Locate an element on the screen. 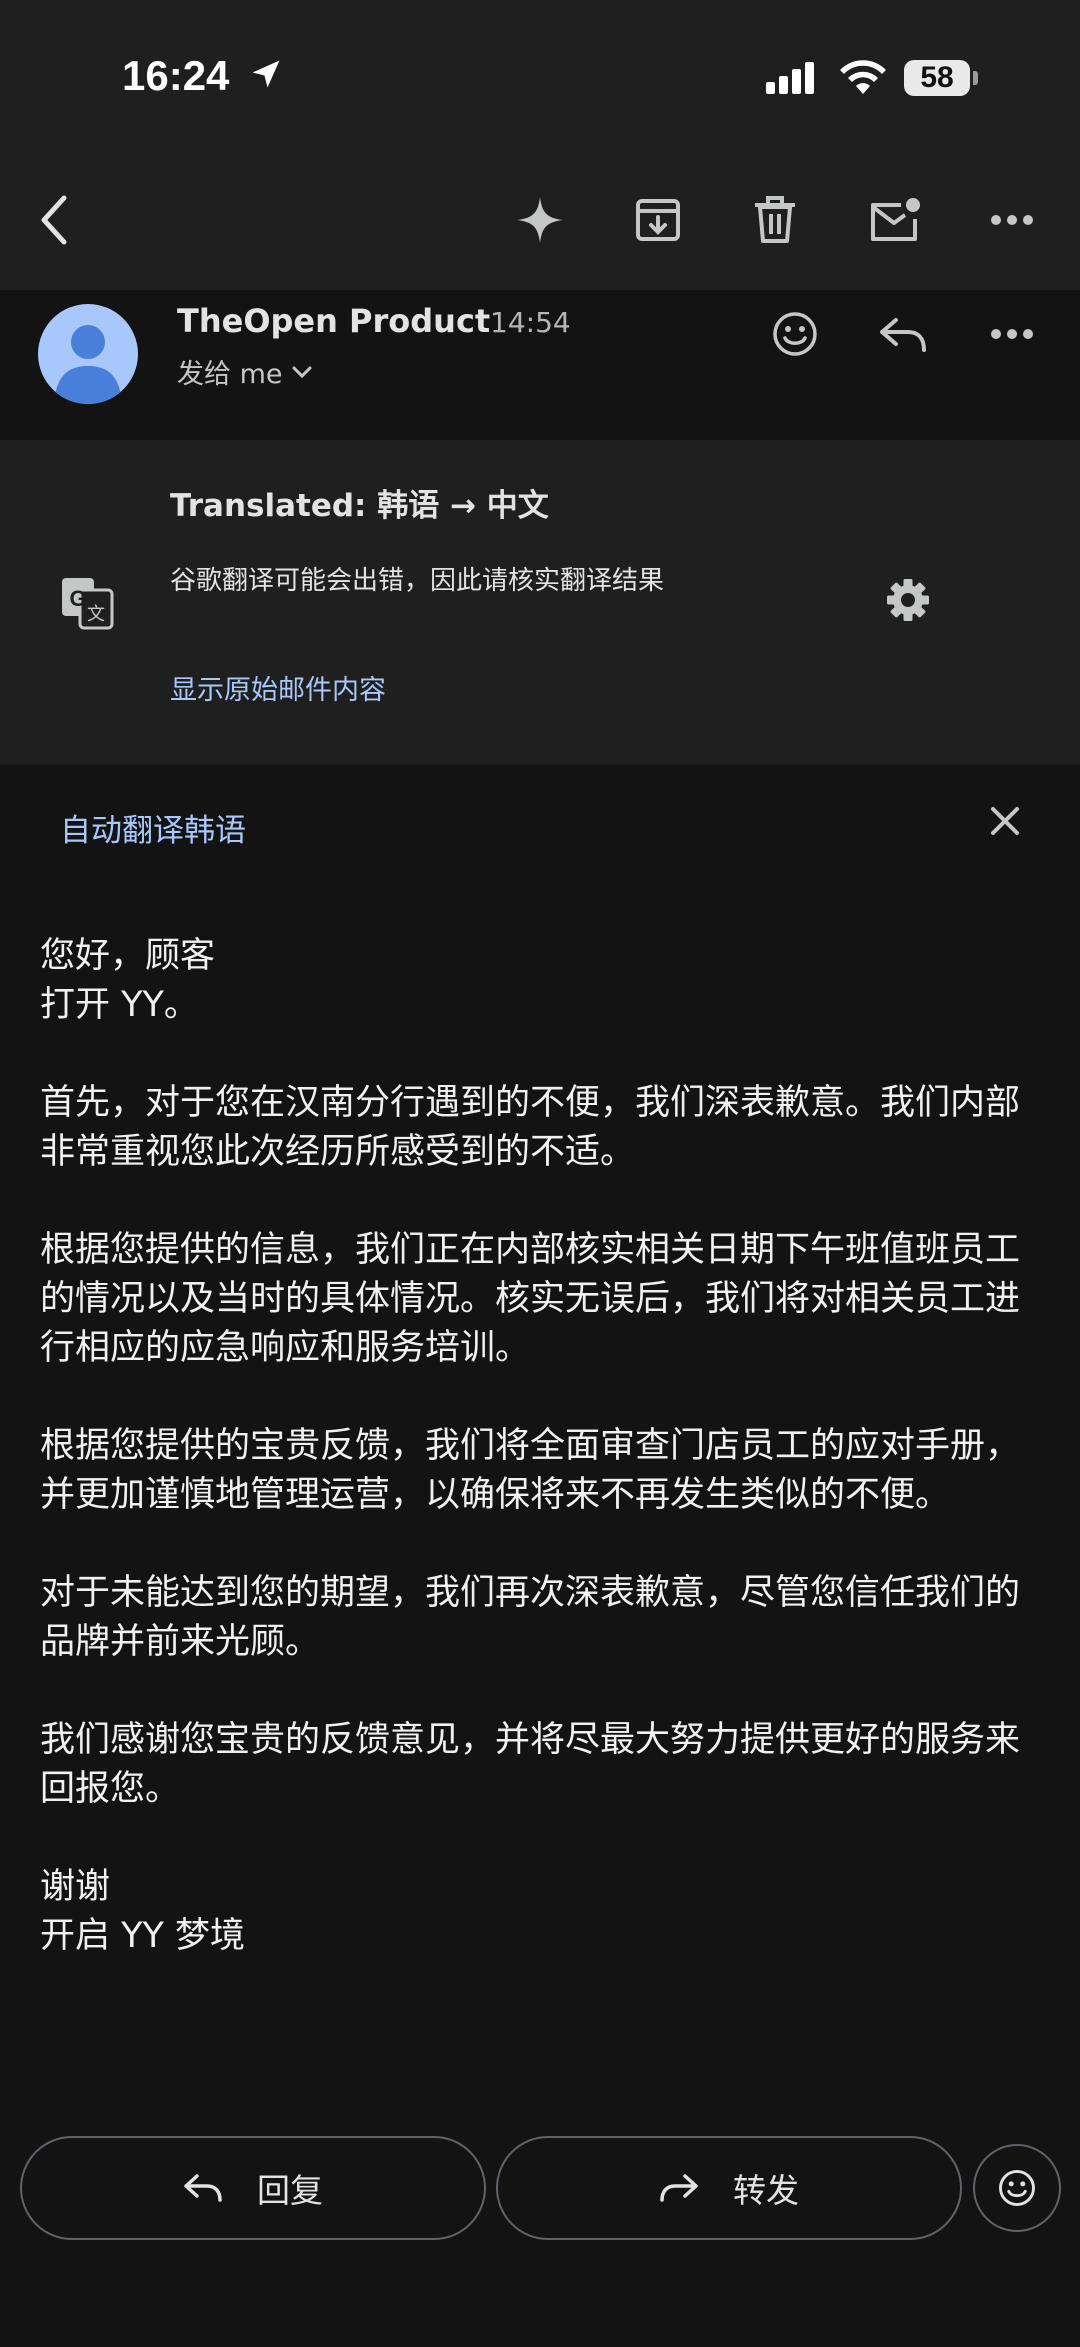 This screenshot has width=1080, height=2347. translation-warning: 谷歌翻译可能会出错，因此请核实翻译结果 is located at coordinates (417, 581).